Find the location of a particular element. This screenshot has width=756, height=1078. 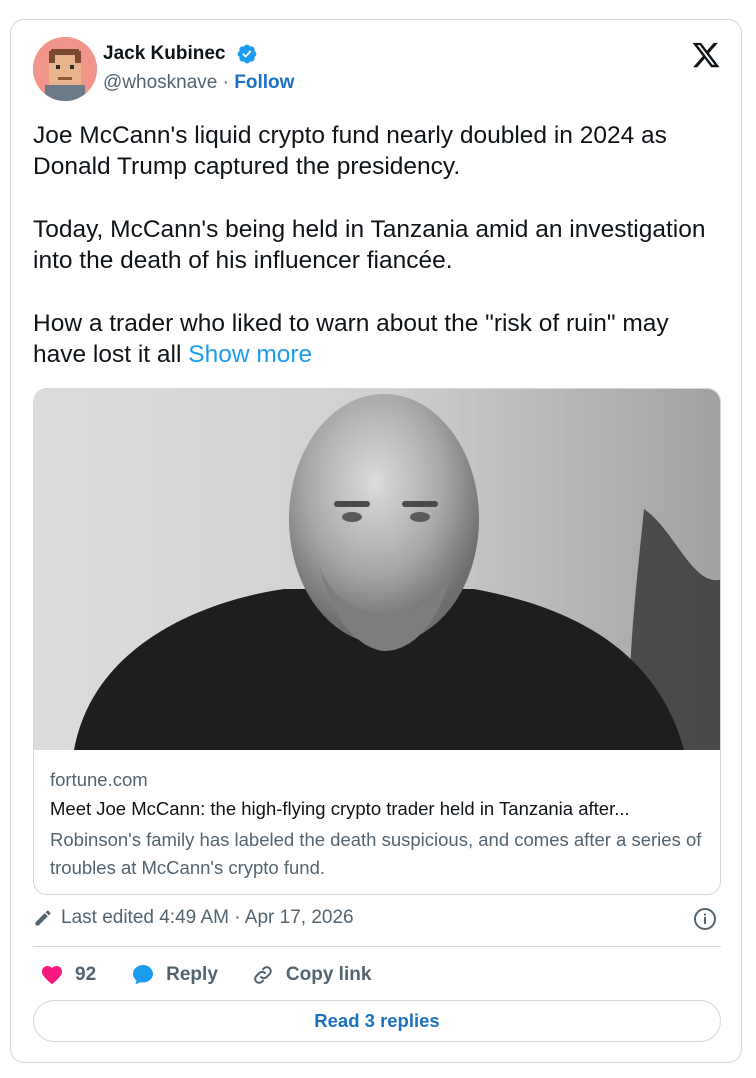

handle-row: @whosknave · Follow is located at coordinates (198, 83).